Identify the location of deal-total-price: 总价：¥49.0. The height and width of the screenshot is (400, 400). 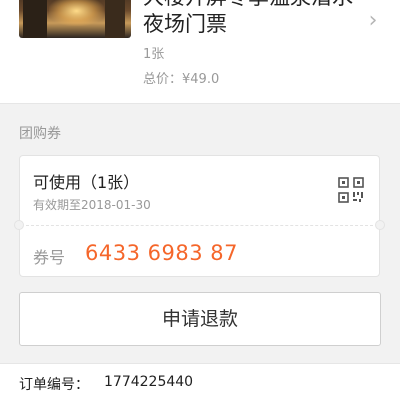
(181, 79).